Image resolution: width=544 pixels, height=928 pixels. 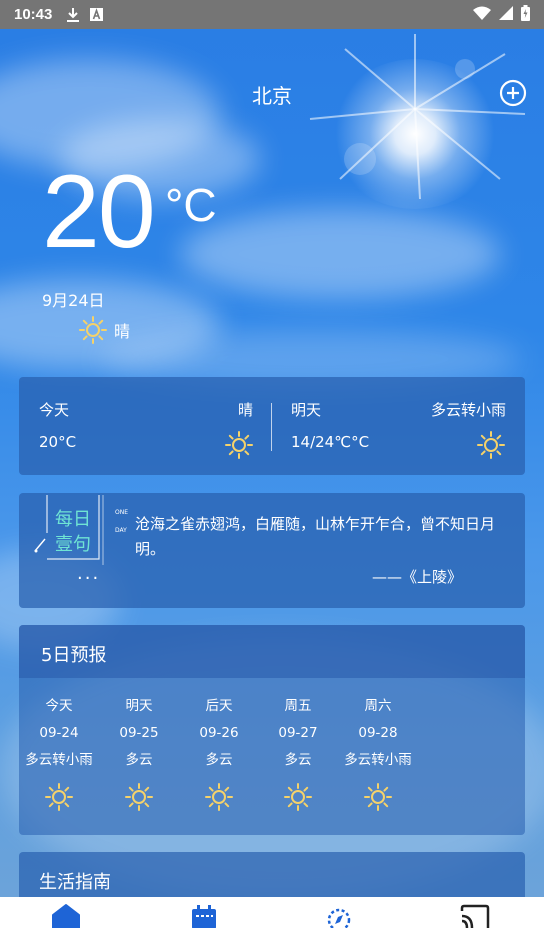 What do you see at coordinates (315, 536) in the screenshot?
I see `daily-quote-text: 沧海之雀赤翅鸿，白雁随，山林乍开乍合，曾不知日月明。` at bounding box center [315, 536].